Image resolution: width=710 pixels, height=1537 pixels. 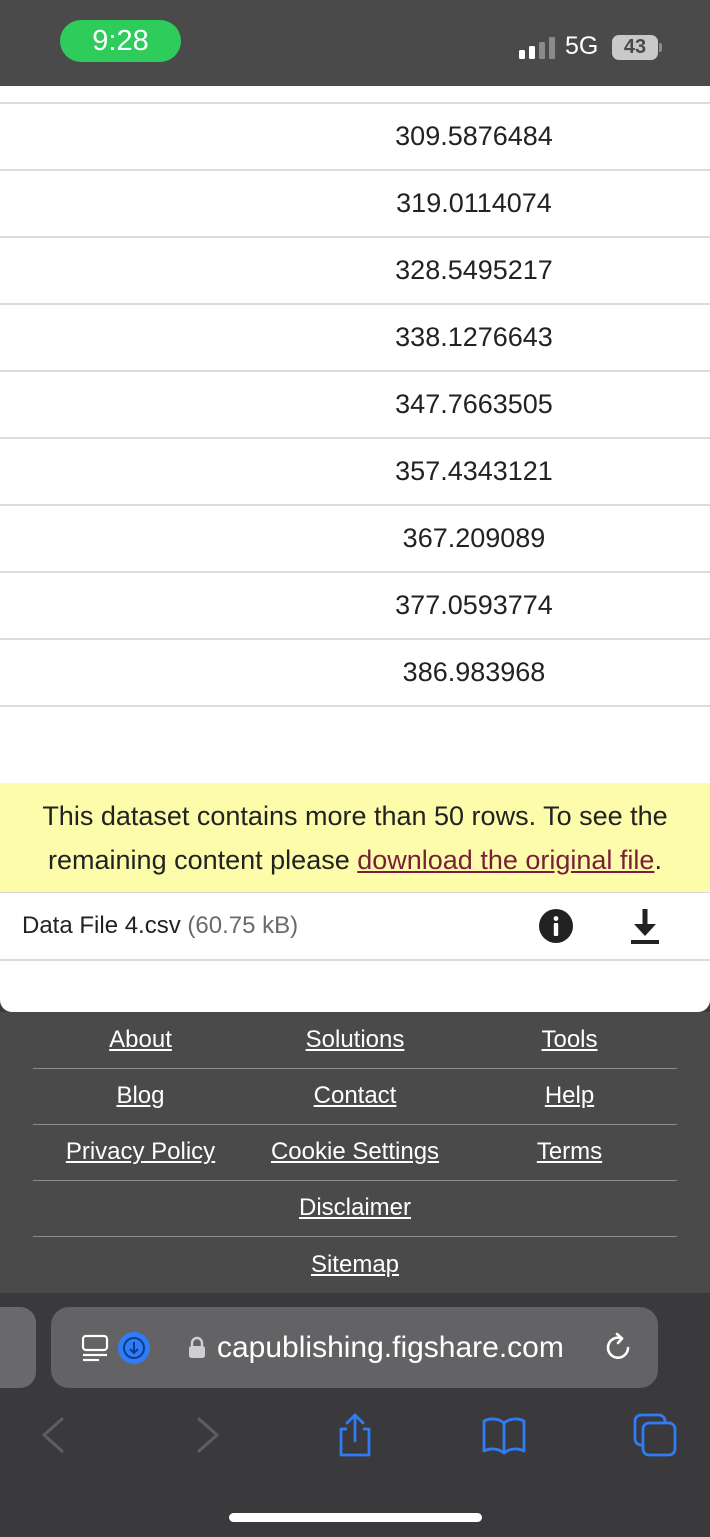 What do you see at coordinates (355, 204) in the screenshot?
I see `table-row: 319.0114074` at bounding box center [355, 204].